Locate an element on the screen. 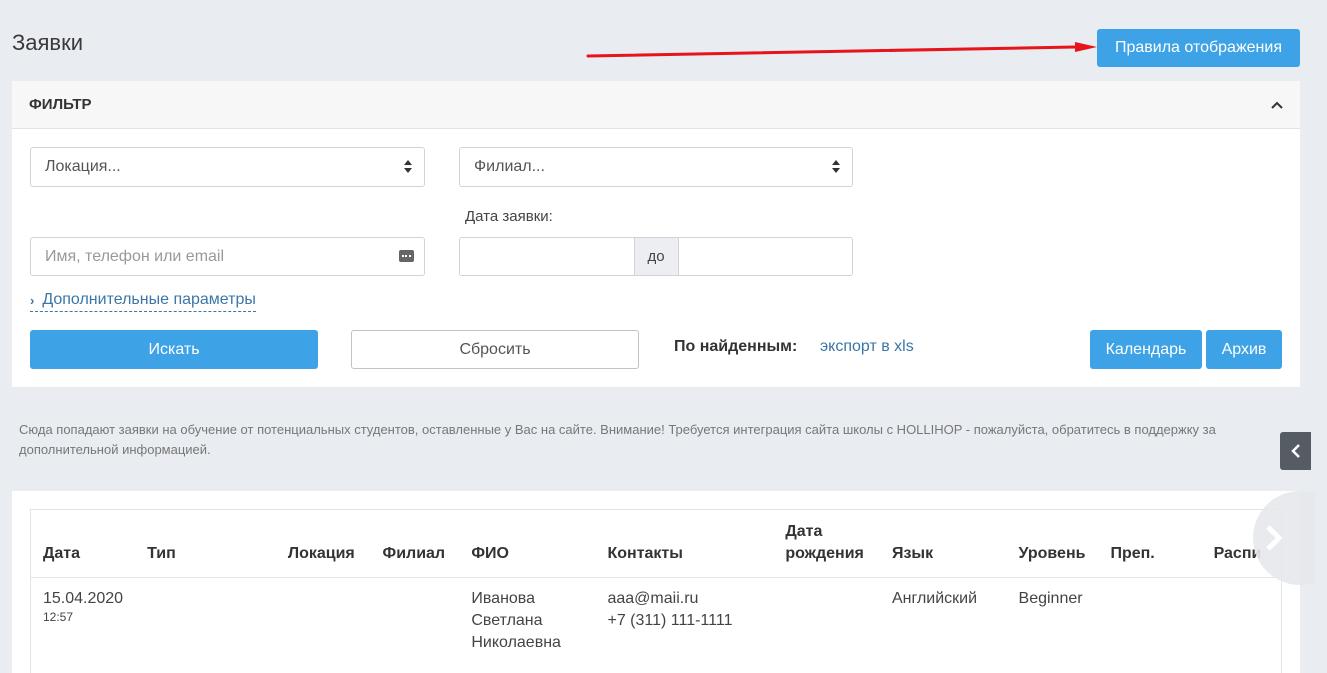 The image size is (1327, 673). cell-date: 15.04.2020 12:57 is located at coordinates (83, 620).